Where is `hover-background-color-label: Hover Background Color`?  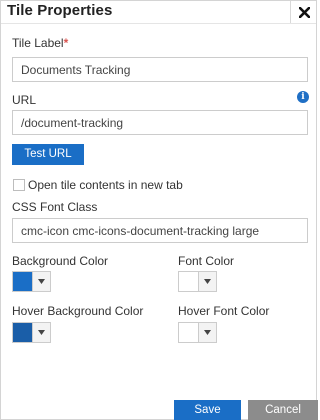 hover-background-color-label: Hover Background Color is located at coordinates (78, 311).